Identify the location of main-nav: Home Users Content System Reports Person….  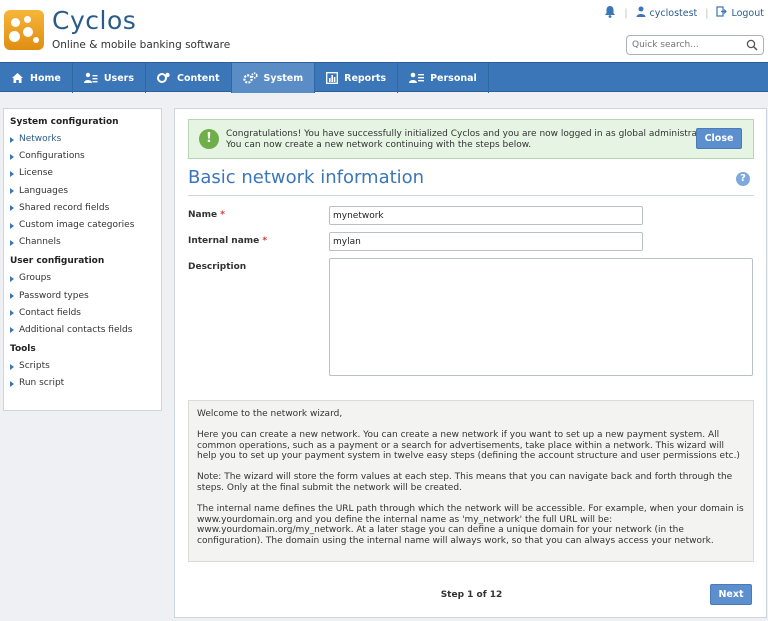
(384, 77).